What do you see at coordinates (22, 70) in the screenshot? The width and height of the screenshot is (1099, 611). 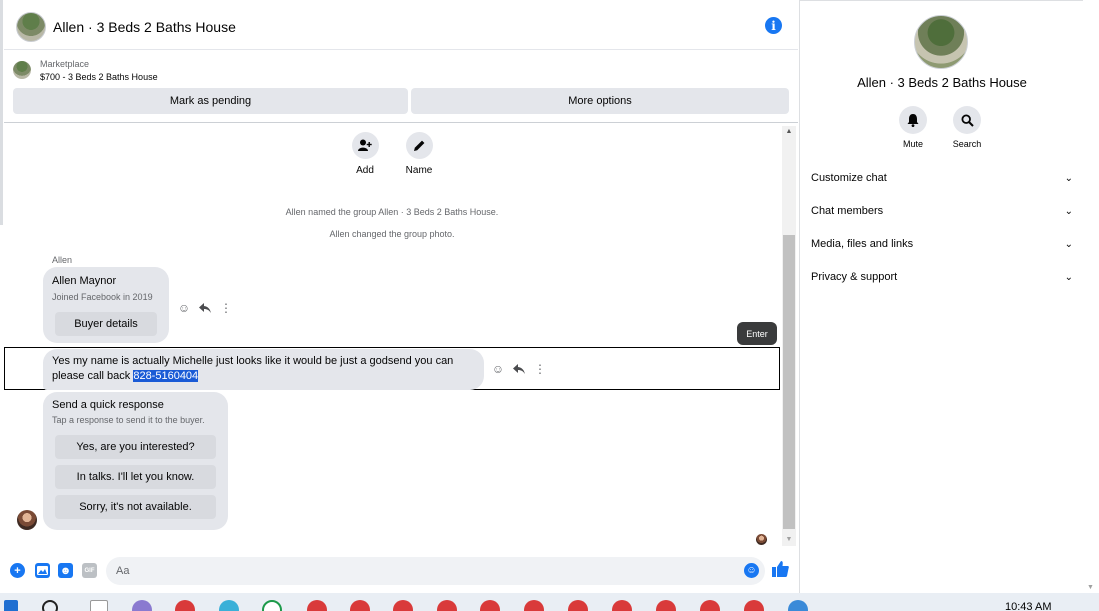 I see `listing-thumbnail` at bounding box center [22, 70].